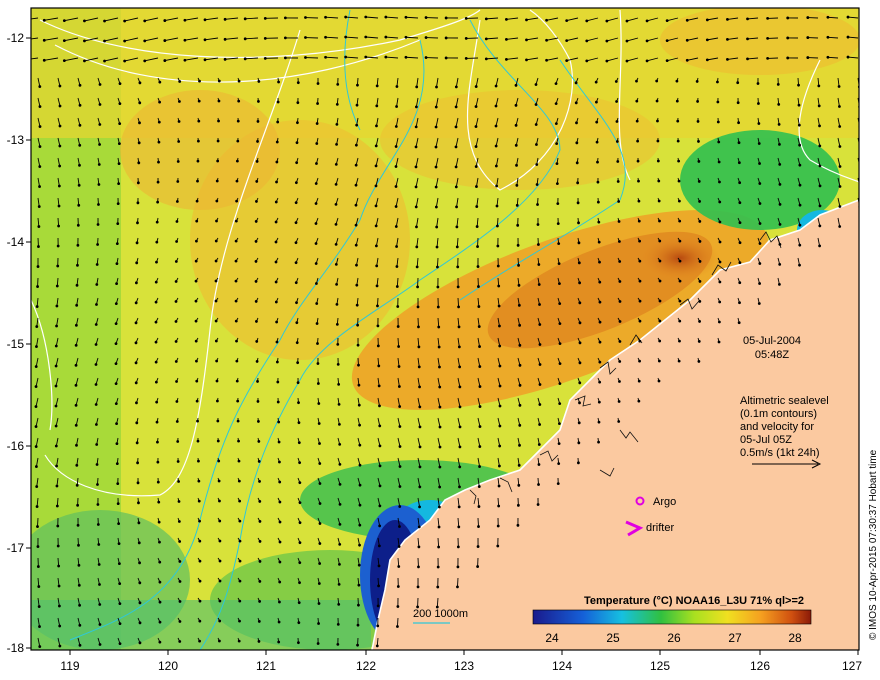  I want to click on lon-tick-label: 124, so click(562, 666).